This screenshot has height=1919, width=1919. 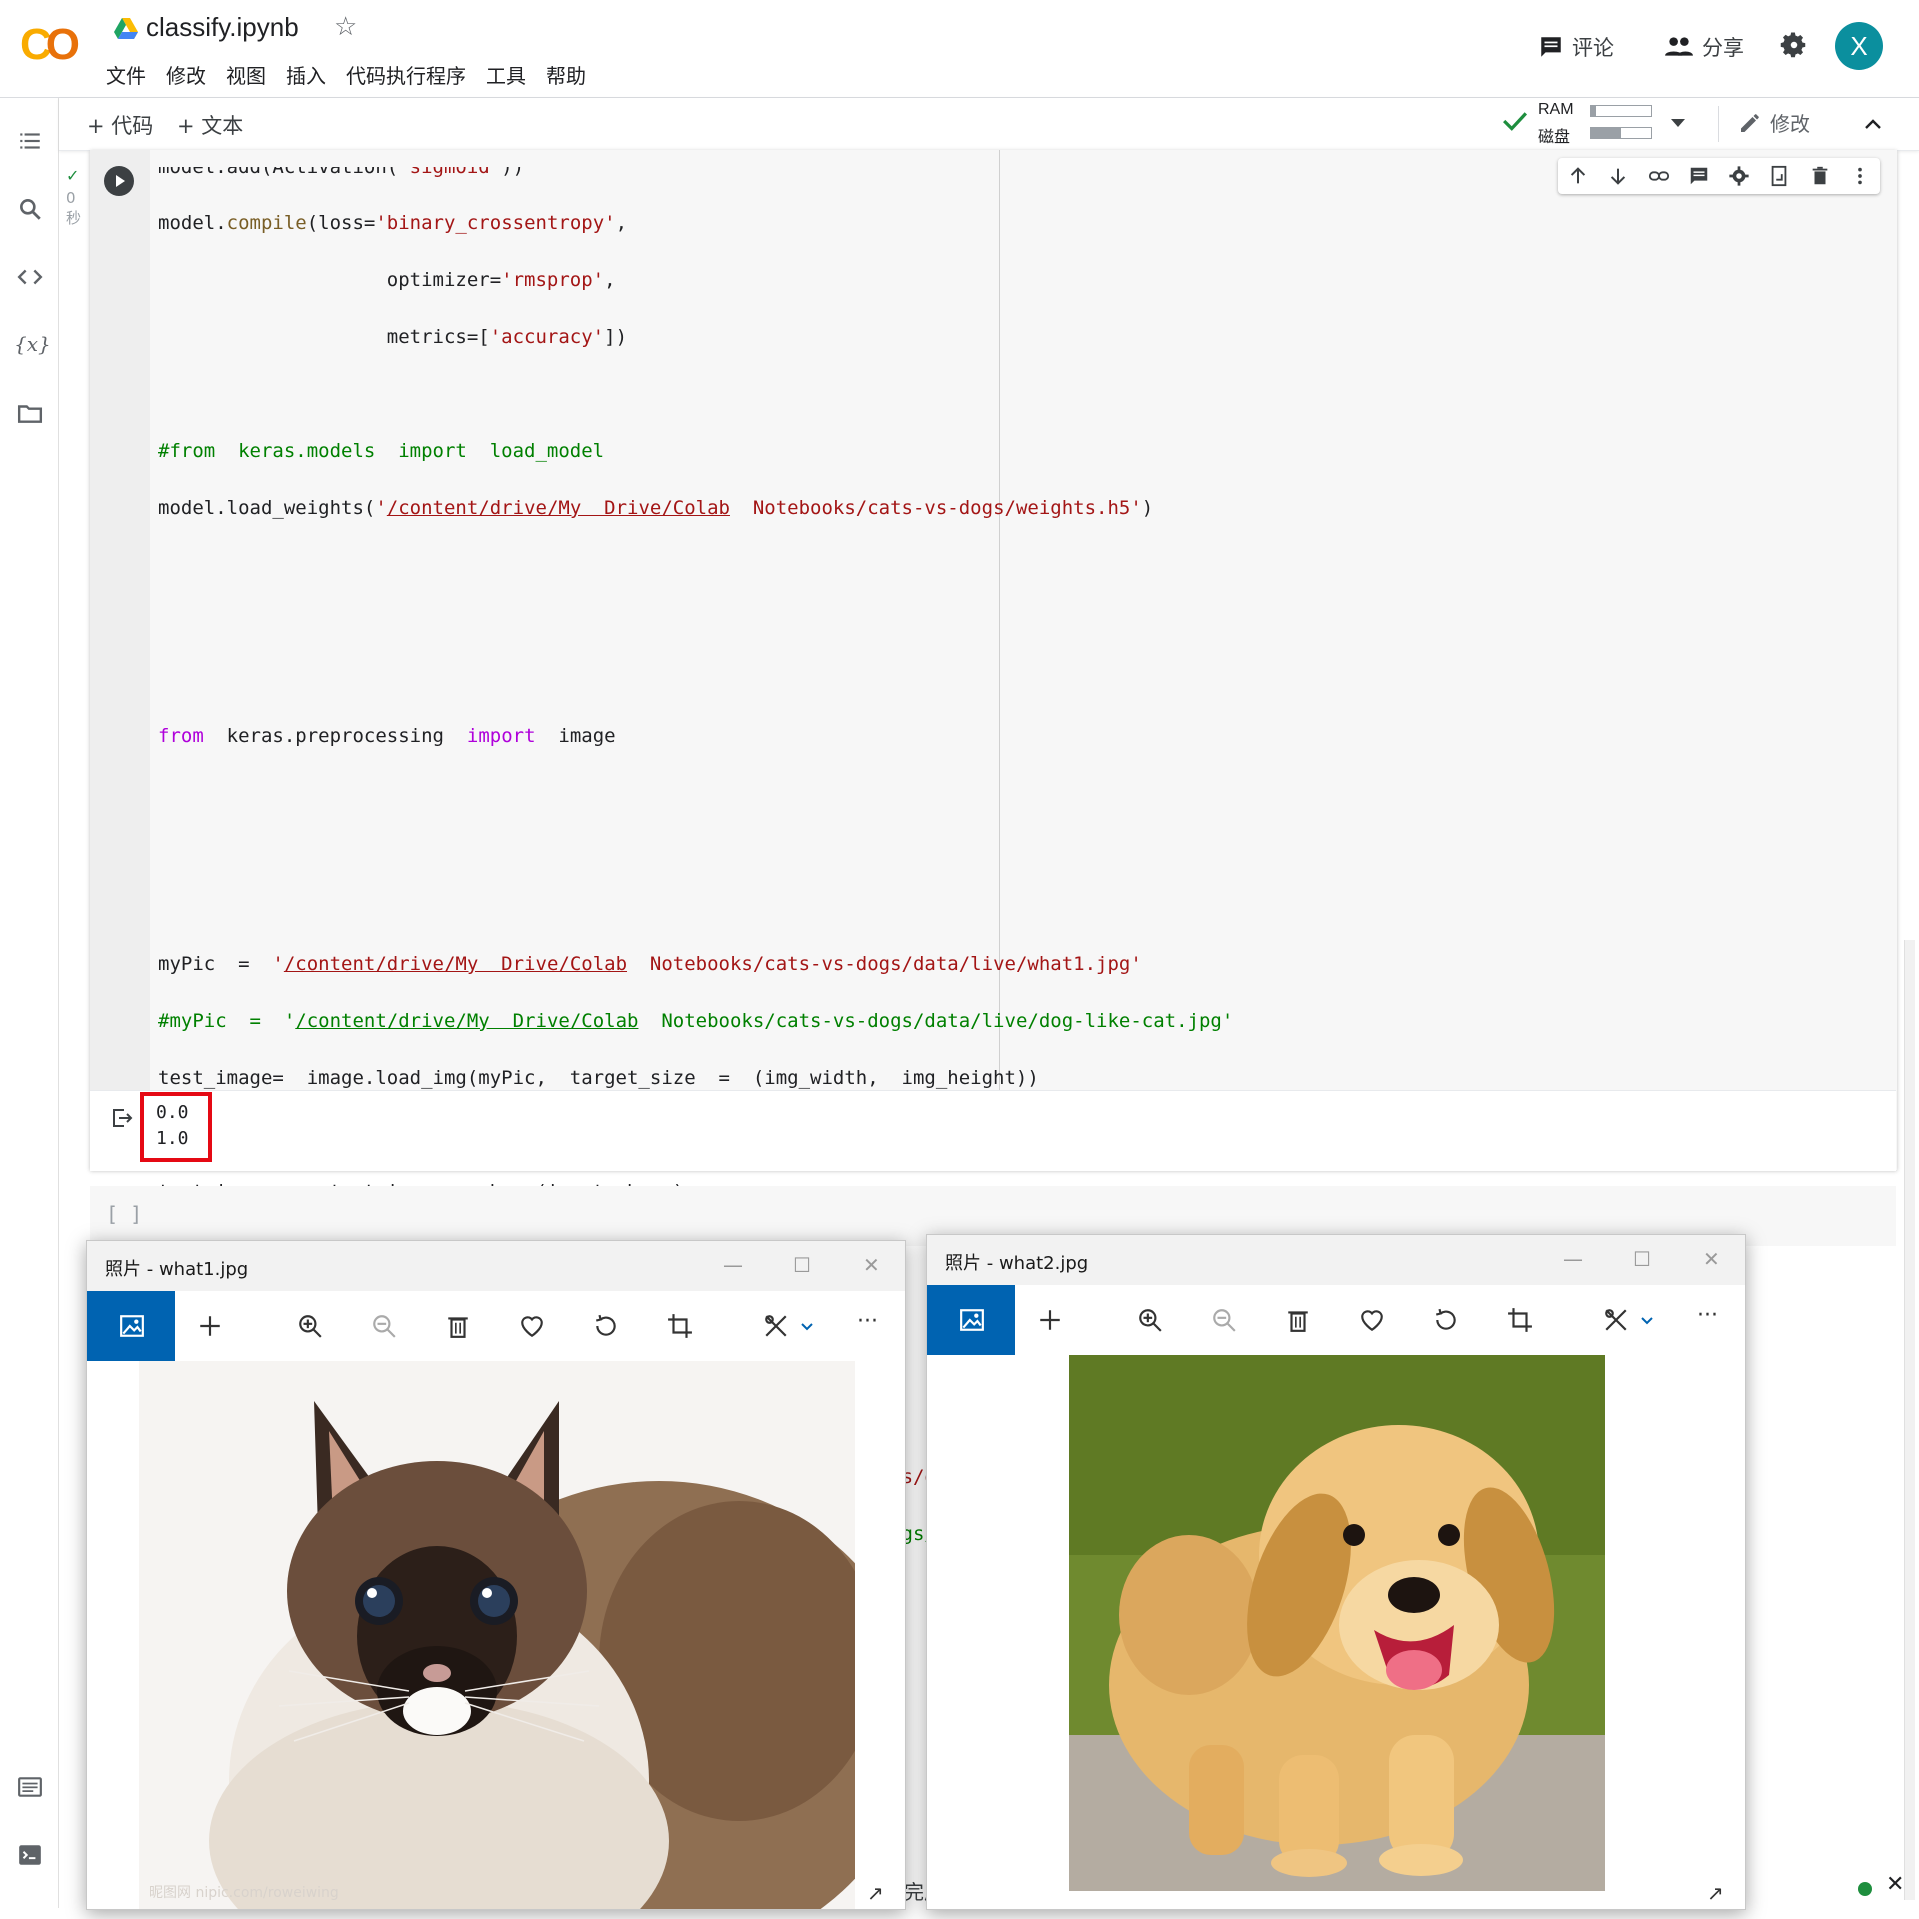 I want to click on folder-icon, so click(x=30, y=413).